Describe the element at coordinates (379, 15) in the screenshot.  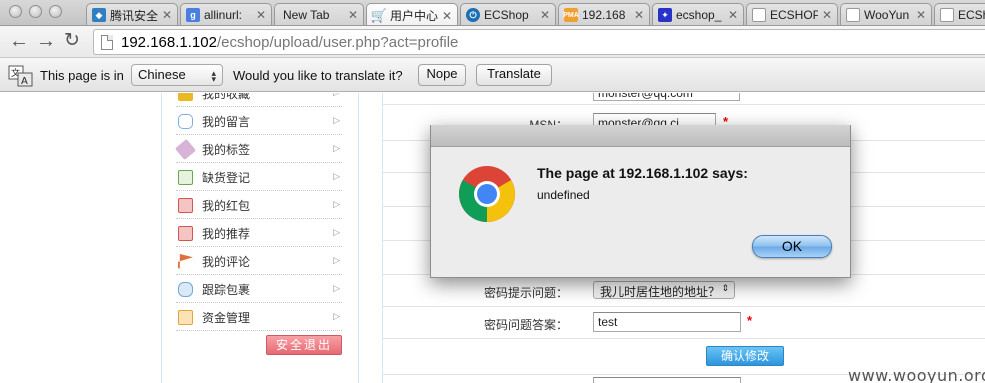
I see `cart-icon: 🛒` at that location.